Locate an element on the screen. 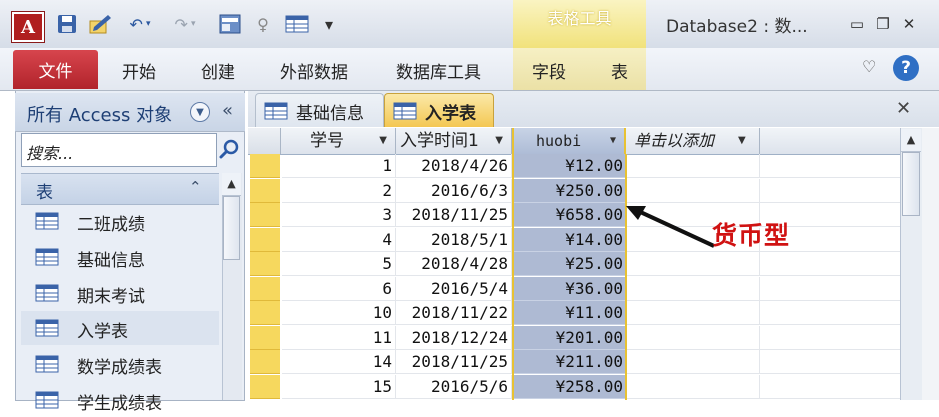  help-bulb-icon: ♀ is located at coordinates (263, 24).